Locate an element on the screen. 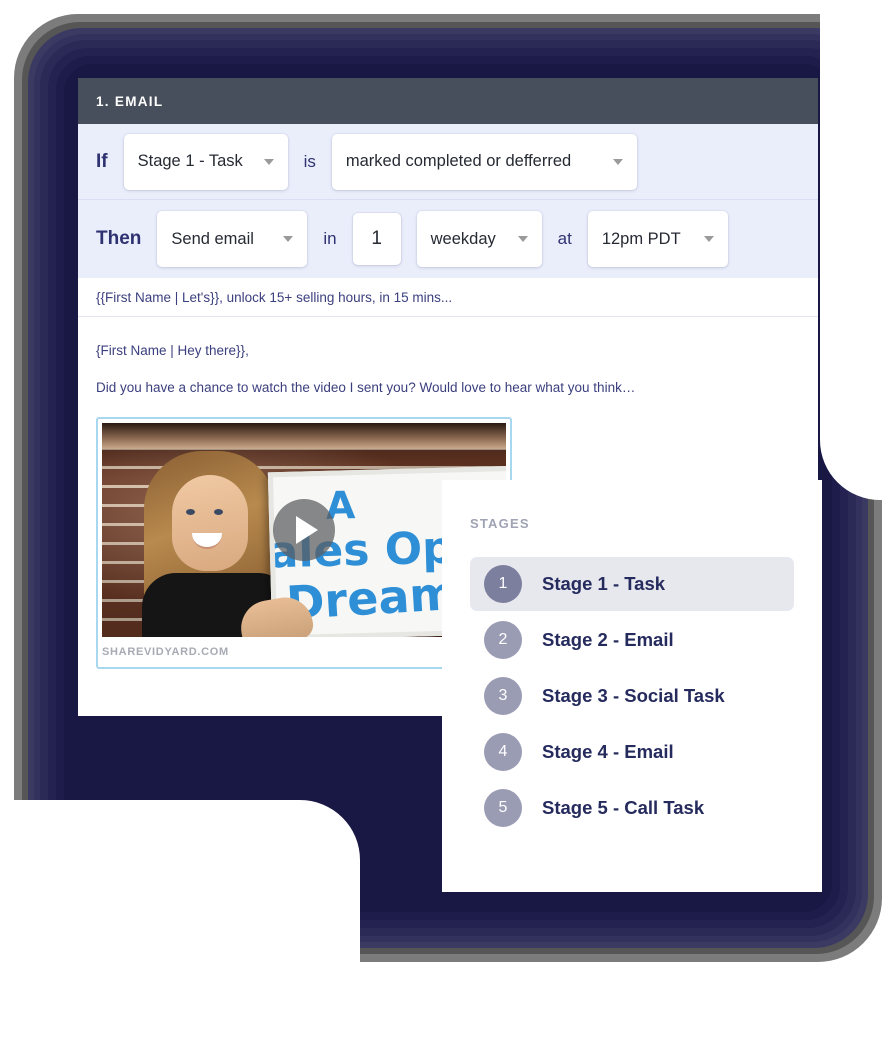  delay-unit-value: weekday is located at coordinates (463, 238).